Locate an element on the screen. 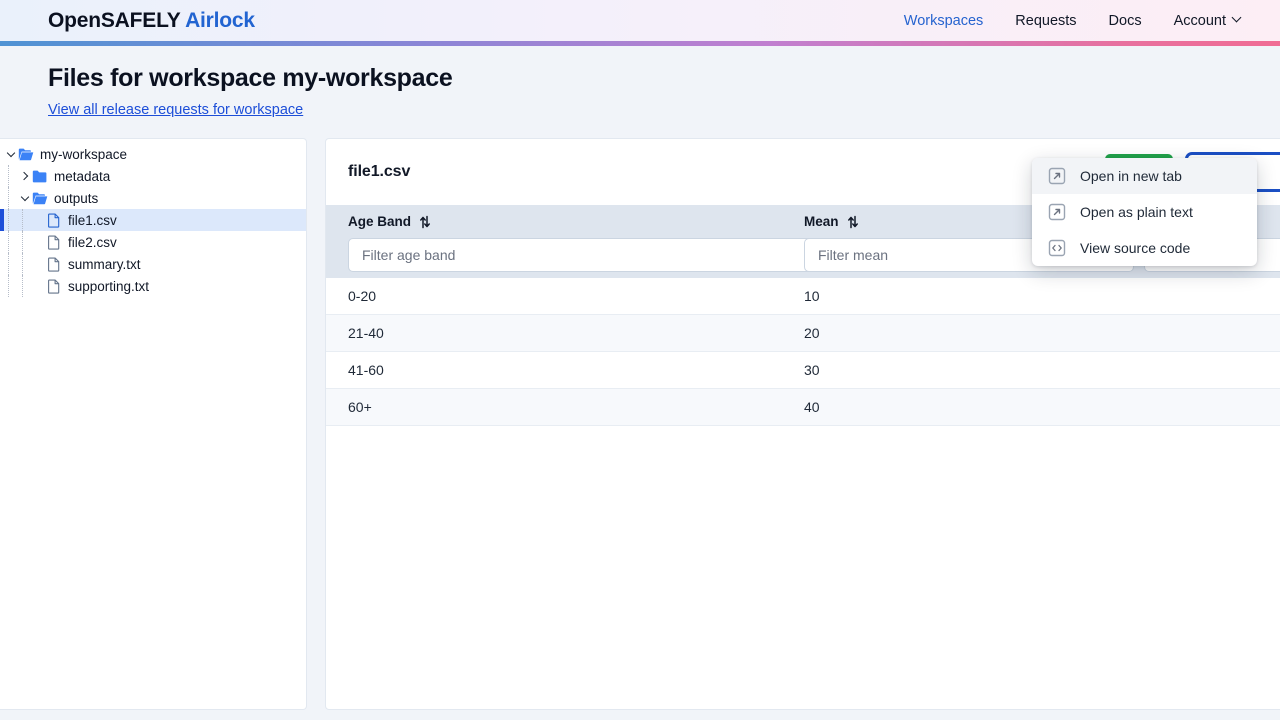 Image resolution: width=1280 pixels, height=720 pixels. brand-name-main: OpenSAFELY is located at coordinates (114, 20).